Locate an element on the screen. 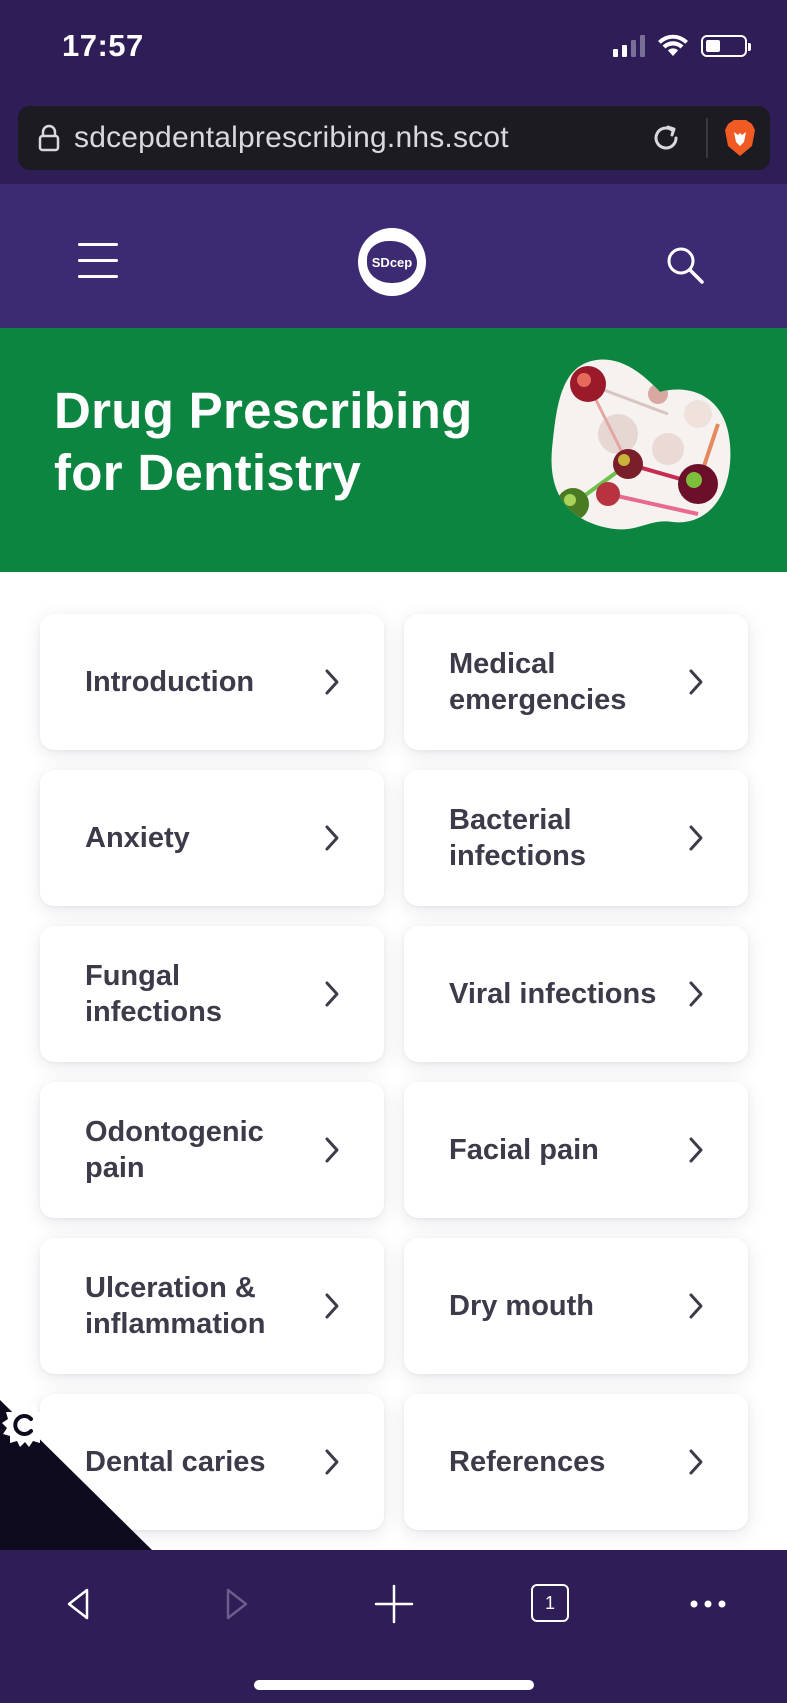 The width and height of the screenshot is (787, 1703). logo-text: SDcep is located at coordinates (392, 262).